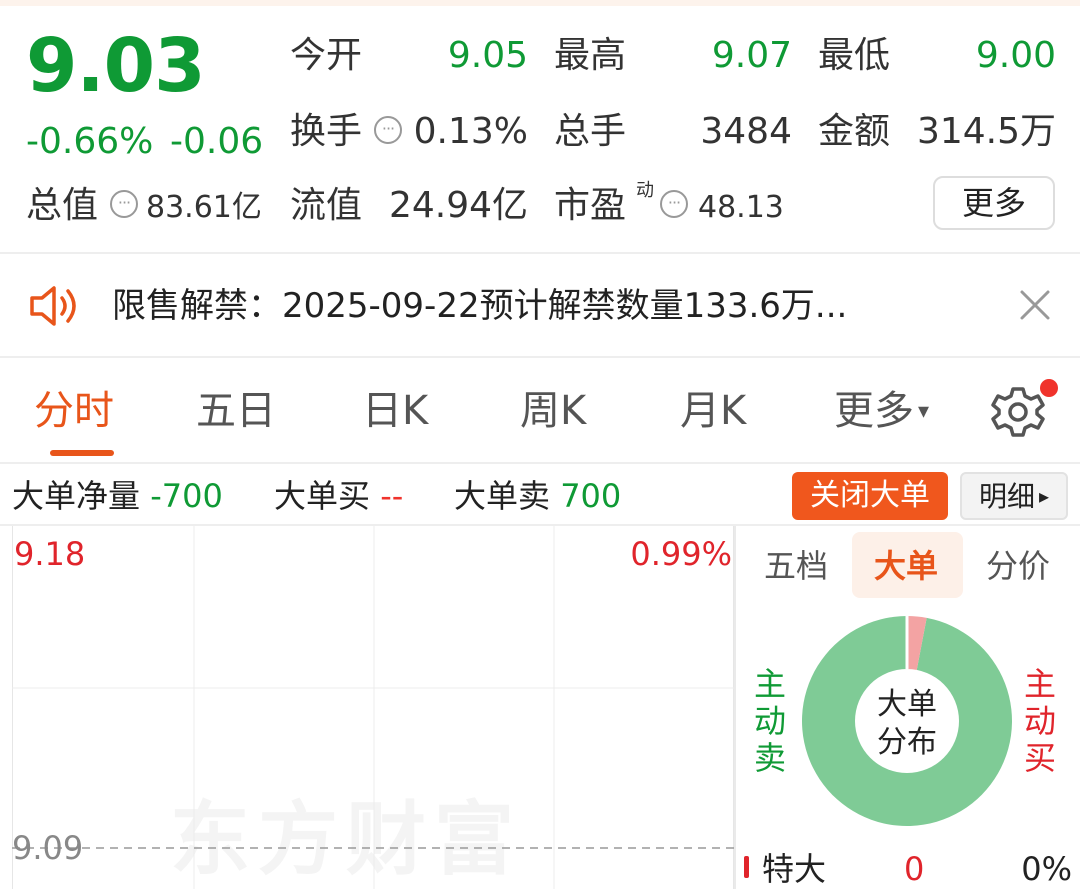  What do you see at coordinates (907, 742) in the screenshot?
I see `donut-center-line2: 分布` at bounding box center [907, 742].